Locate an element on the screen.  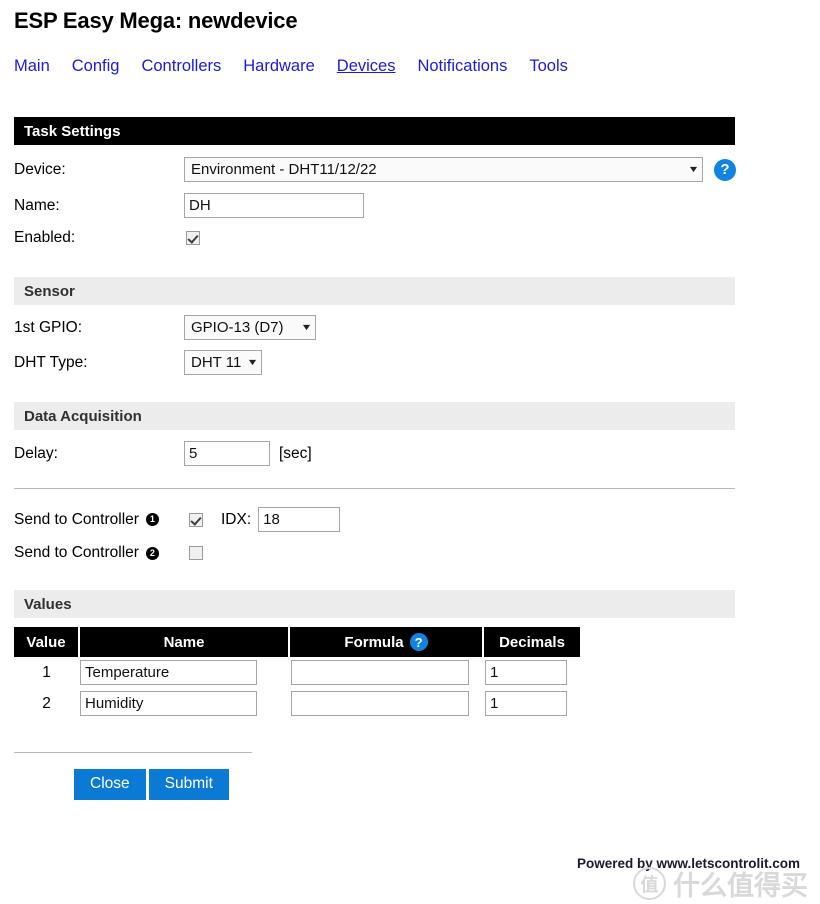
send-to-controller-1-row: Send to Controller 1 IDX: is located at coordinates (177, 519).